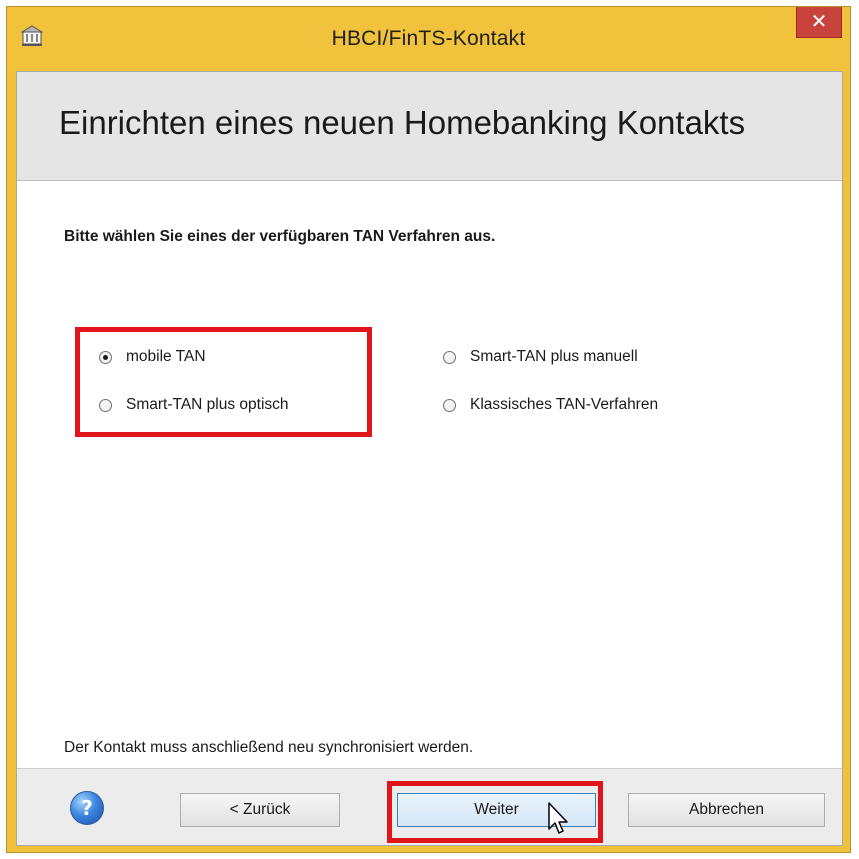  I want to click on back-button: < Zurück, so click(260, 810).